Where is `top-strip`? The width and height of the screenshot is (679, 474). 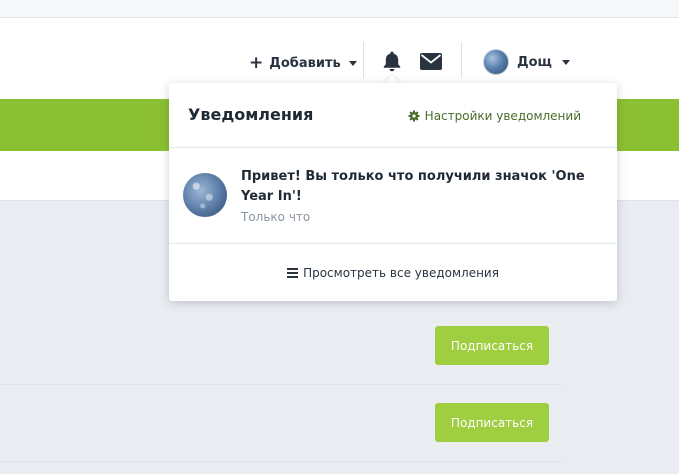
top-strip is located at coordinates (339, 9).